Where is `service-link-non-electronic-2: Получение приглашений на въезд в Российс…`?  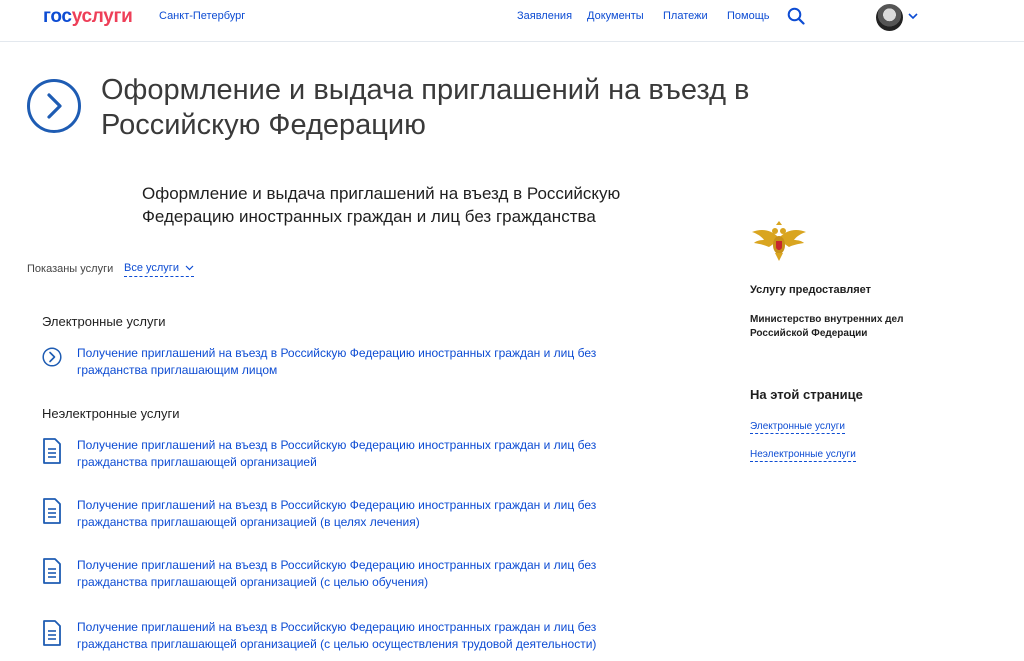
service-link-non-electronic-2: Получение приглашений на въезд в Российс… is located at coordinates (372, 514).